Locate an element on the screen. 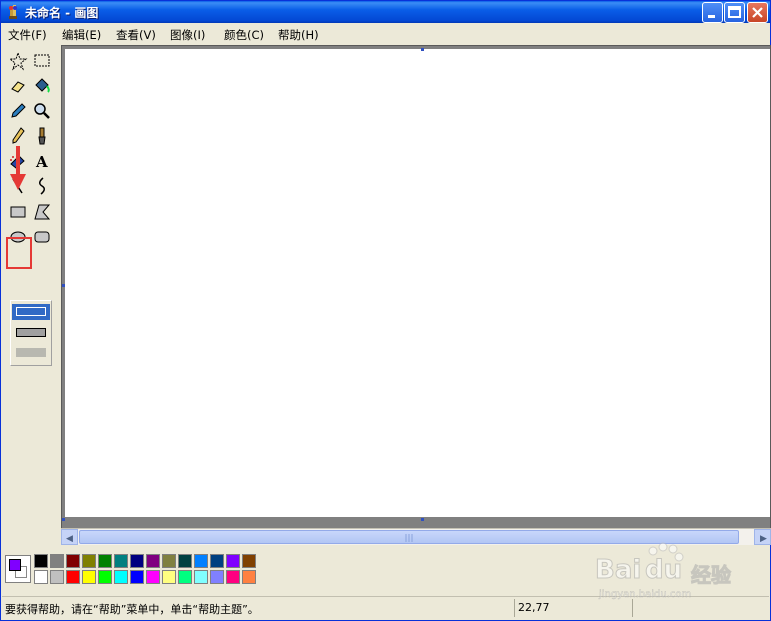  magnifier-icon is located at coordinates (42, 111).